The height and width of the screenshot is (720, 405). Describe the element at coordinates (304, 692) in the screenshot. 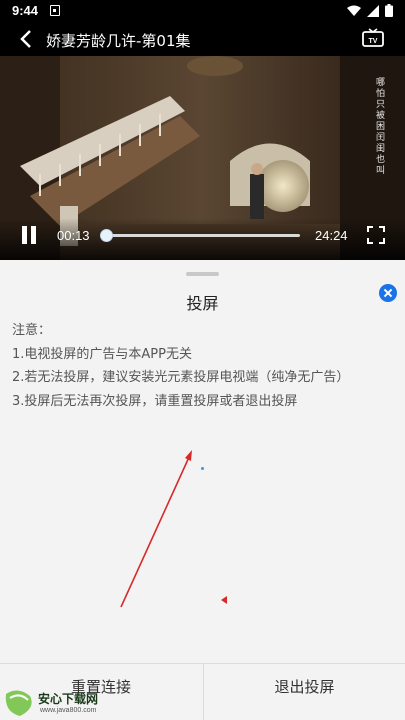

I see `exit-cast-button: 退出投屏` at that location.